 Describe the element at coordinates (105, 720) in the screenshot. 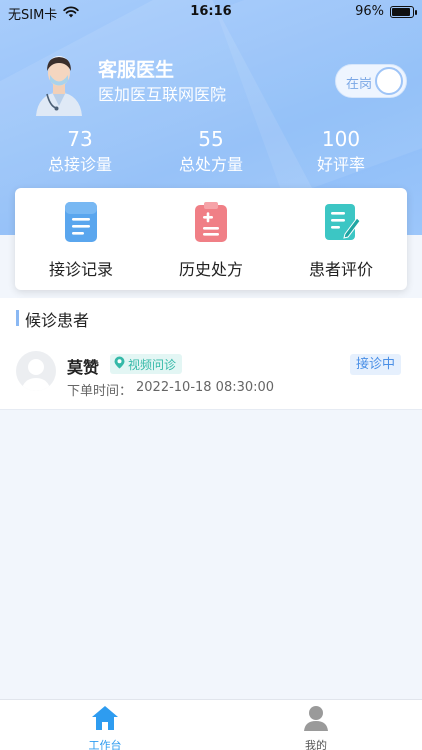

I see `home-icon` at that location.